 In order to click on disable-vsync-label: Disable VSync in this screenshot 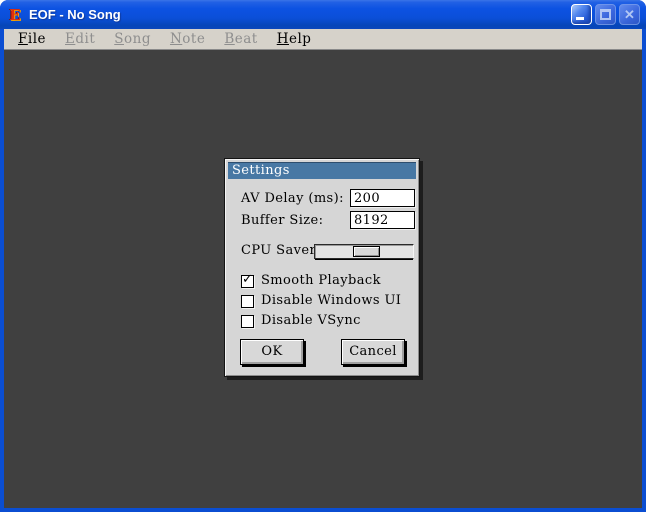, I will do `click(311, 320)`.